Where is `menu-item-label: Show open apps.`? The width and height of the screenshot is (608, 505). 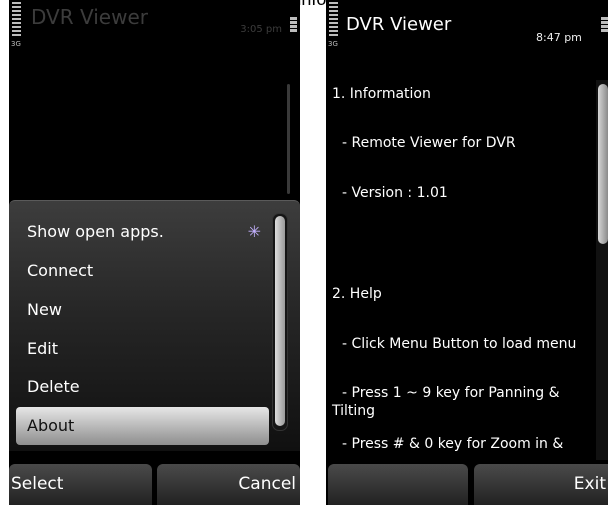 menu-item-label: Show open apps. is located at coordinates (95, 231).